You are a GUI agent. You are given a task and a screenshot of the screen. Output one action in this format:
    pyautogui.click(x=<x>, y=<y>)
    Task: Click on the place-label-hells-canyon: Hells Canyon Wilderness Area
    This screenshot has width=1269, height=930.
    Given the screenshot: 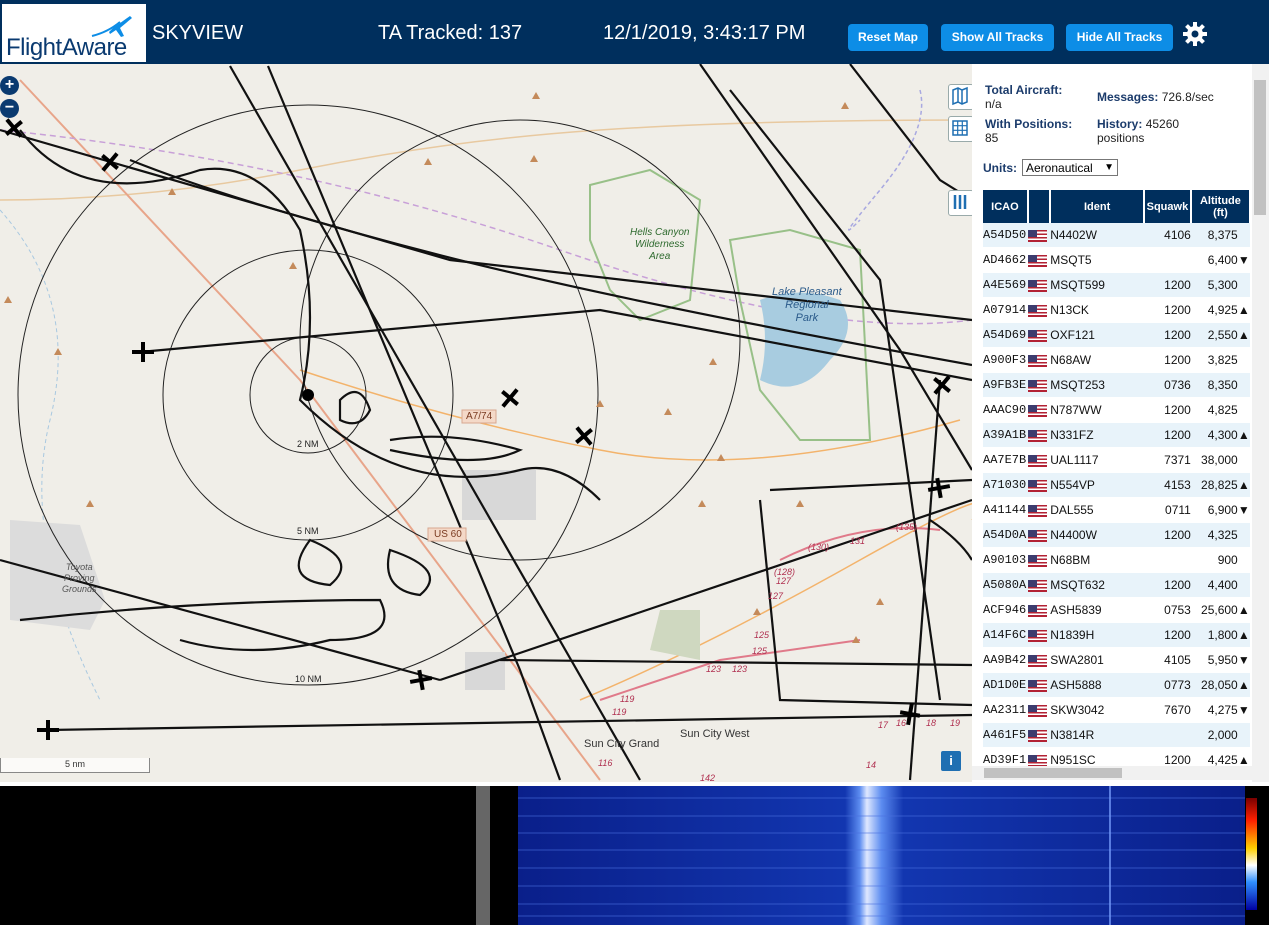 What is the action you would take?
    pyautogui.click(x=660, y=244)
    